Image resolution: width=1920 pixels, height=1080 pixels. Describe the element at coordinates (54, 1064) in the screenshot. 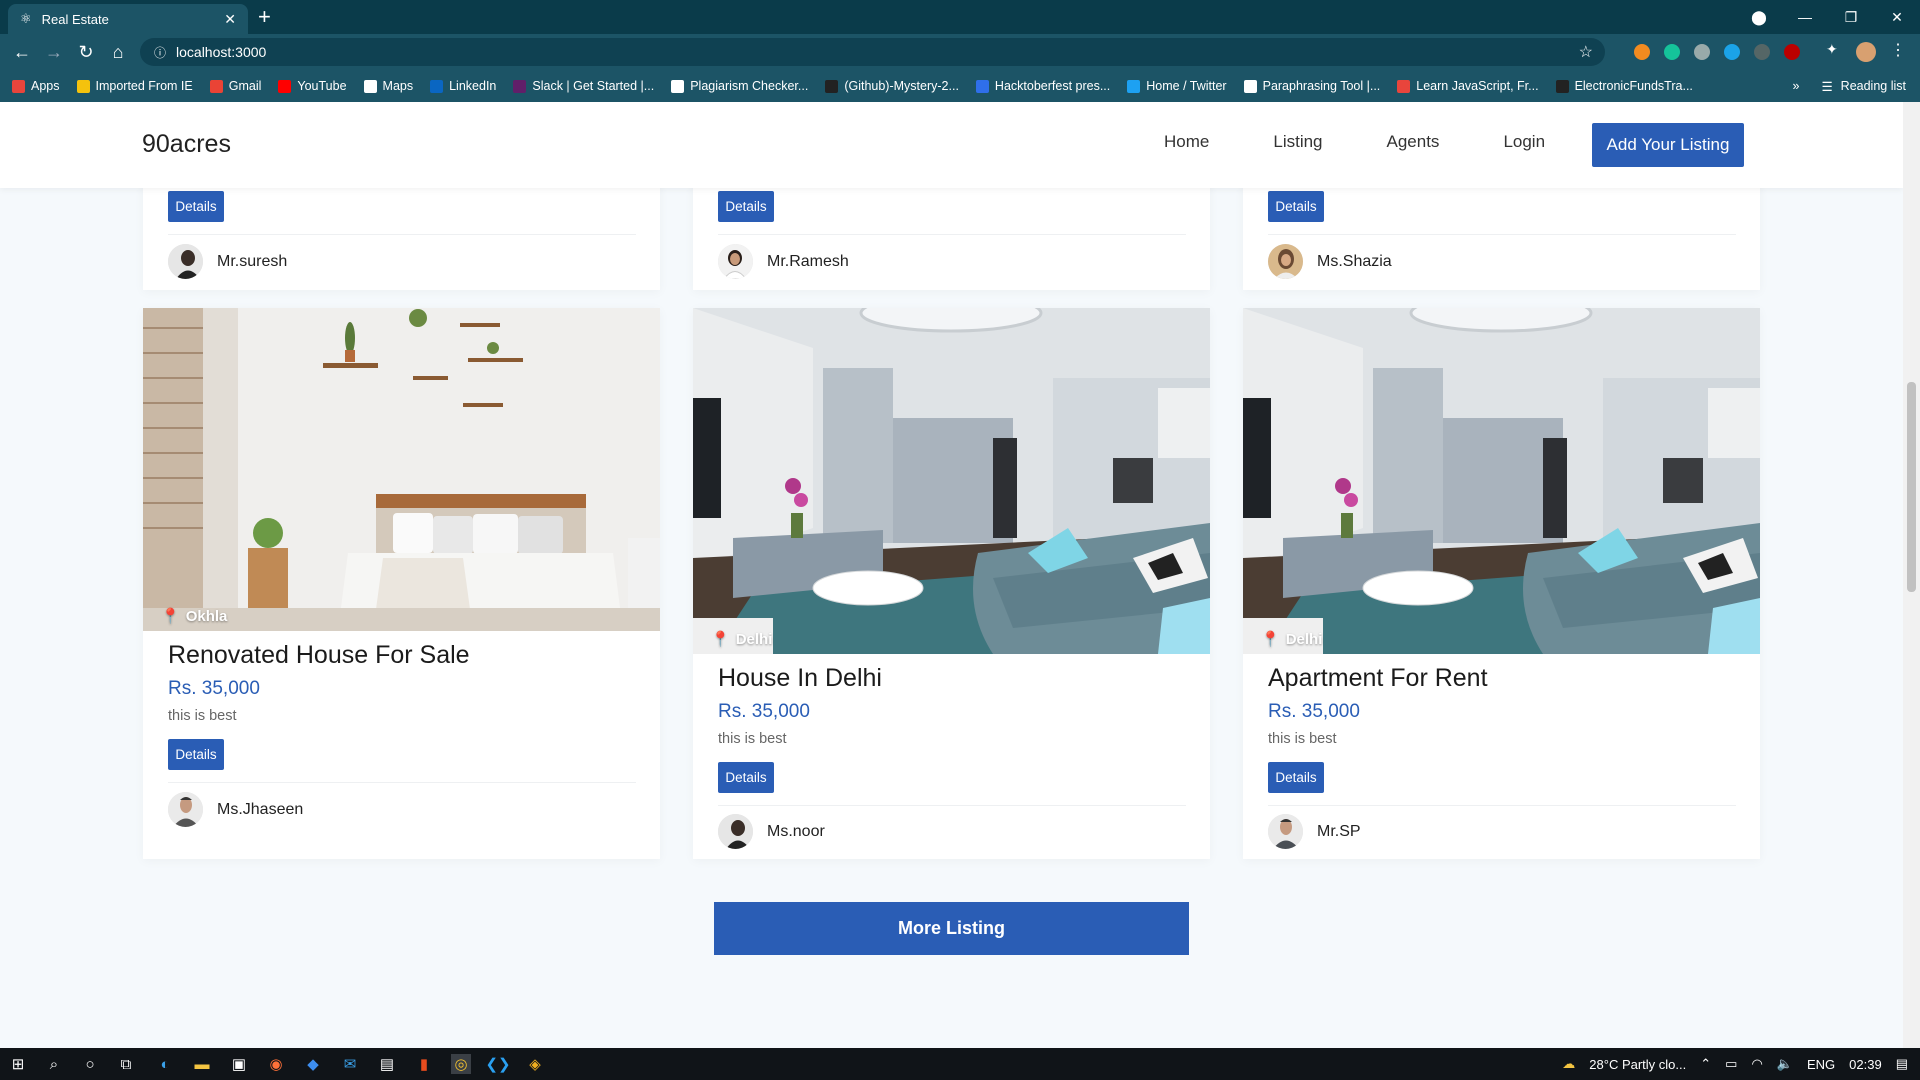

I see `search-icon: ⌕` at that location.